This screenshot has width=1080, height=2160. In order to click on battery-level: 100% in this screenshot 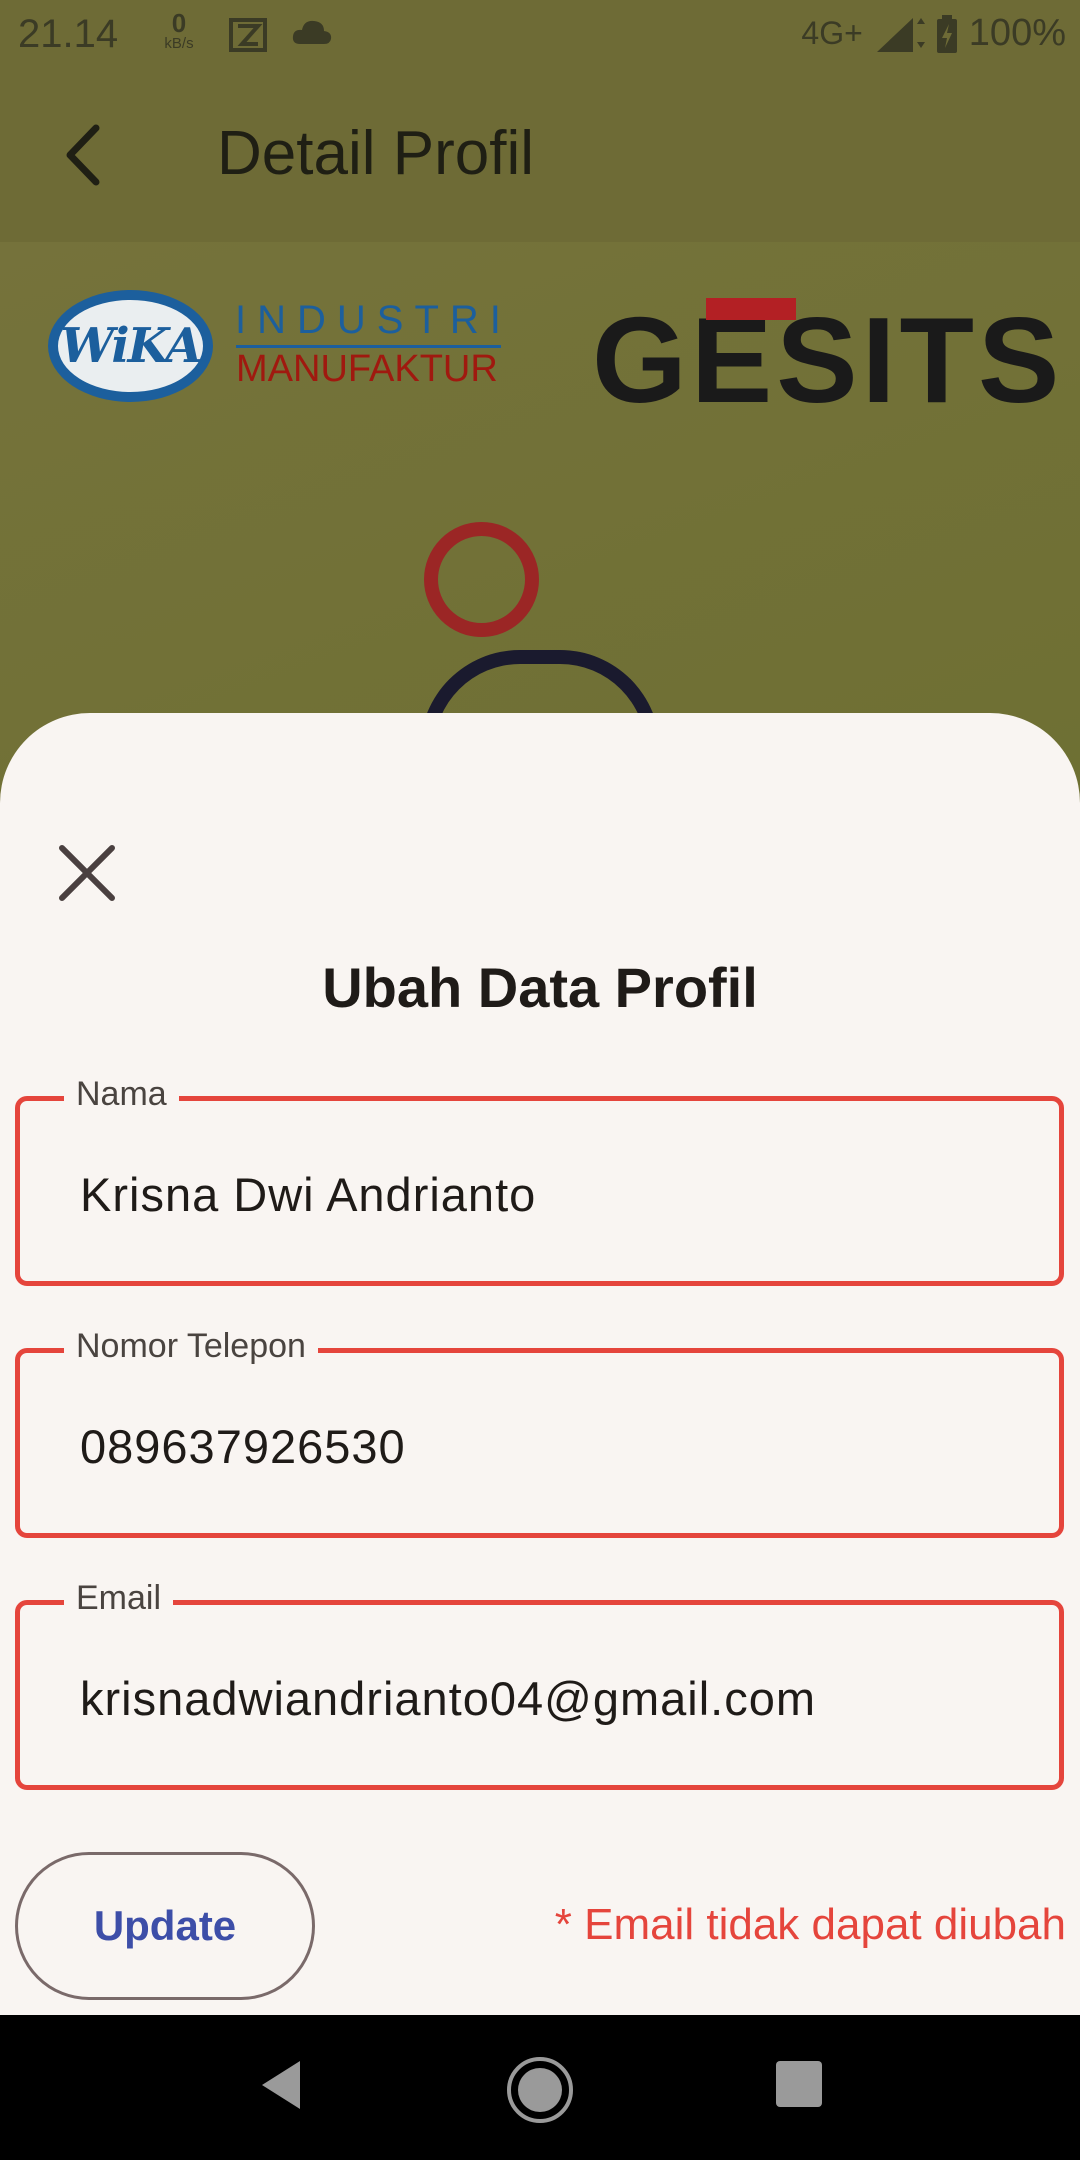, I will do `click(1017, 33)`.